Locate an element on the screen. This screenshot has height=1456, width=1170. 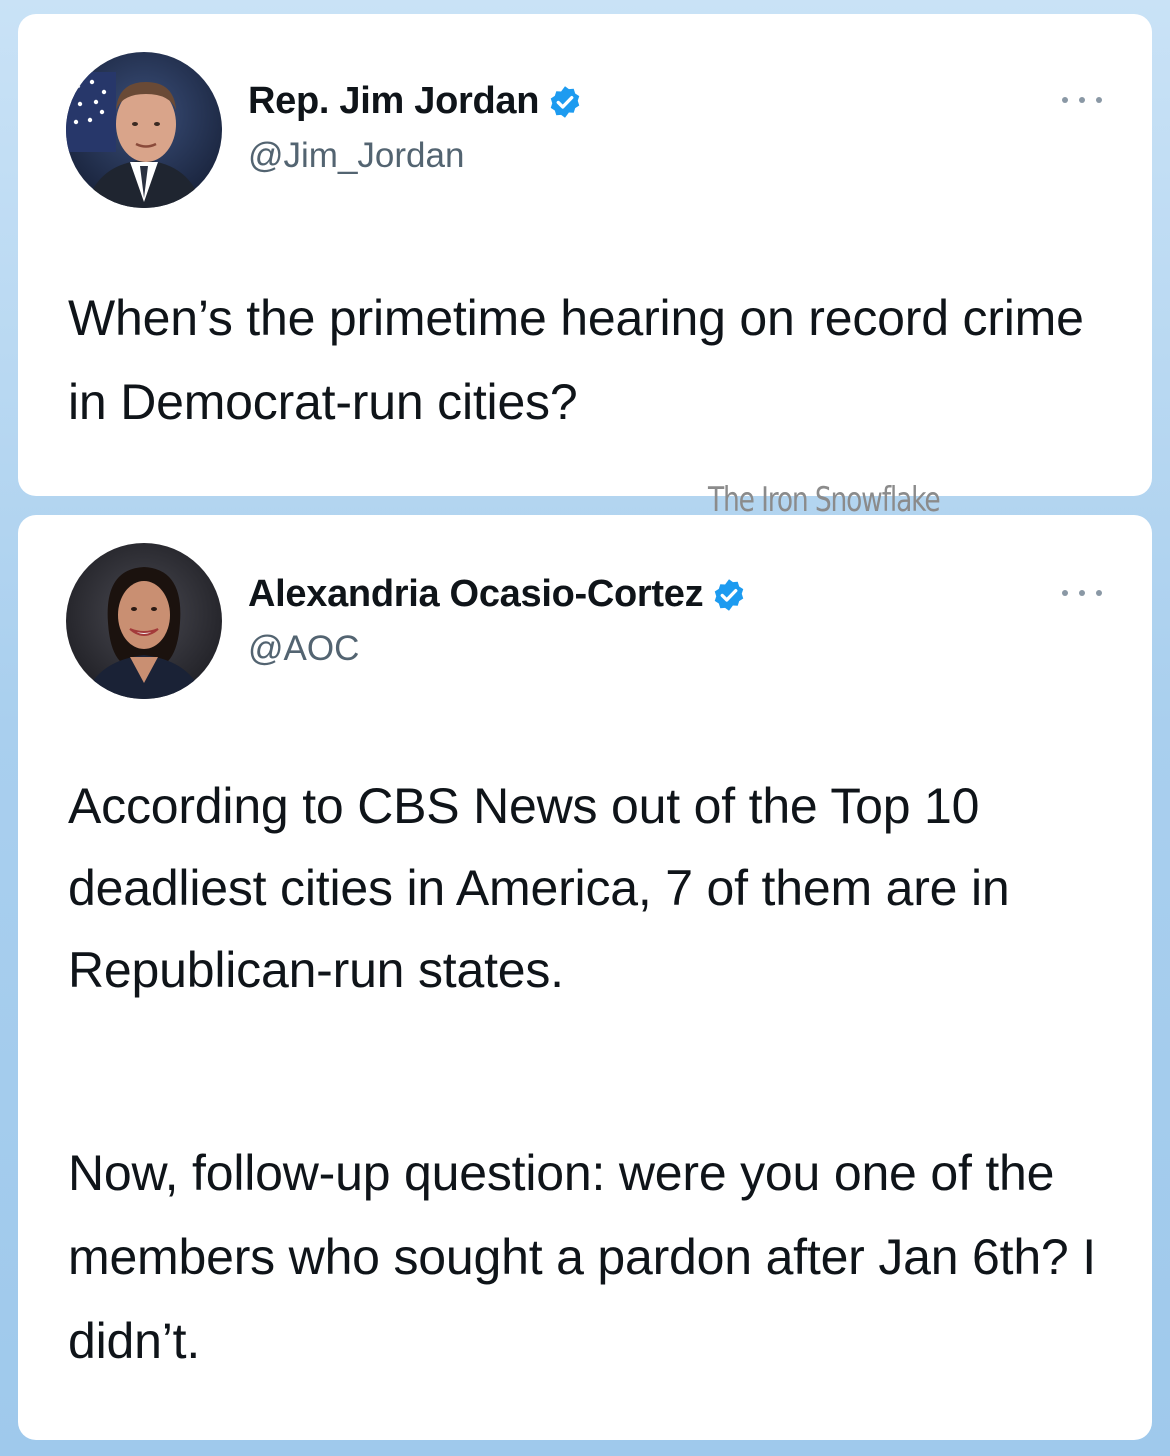
author-row: Alexandria Ocasio-Cortez is located at coordinates (497, 594).